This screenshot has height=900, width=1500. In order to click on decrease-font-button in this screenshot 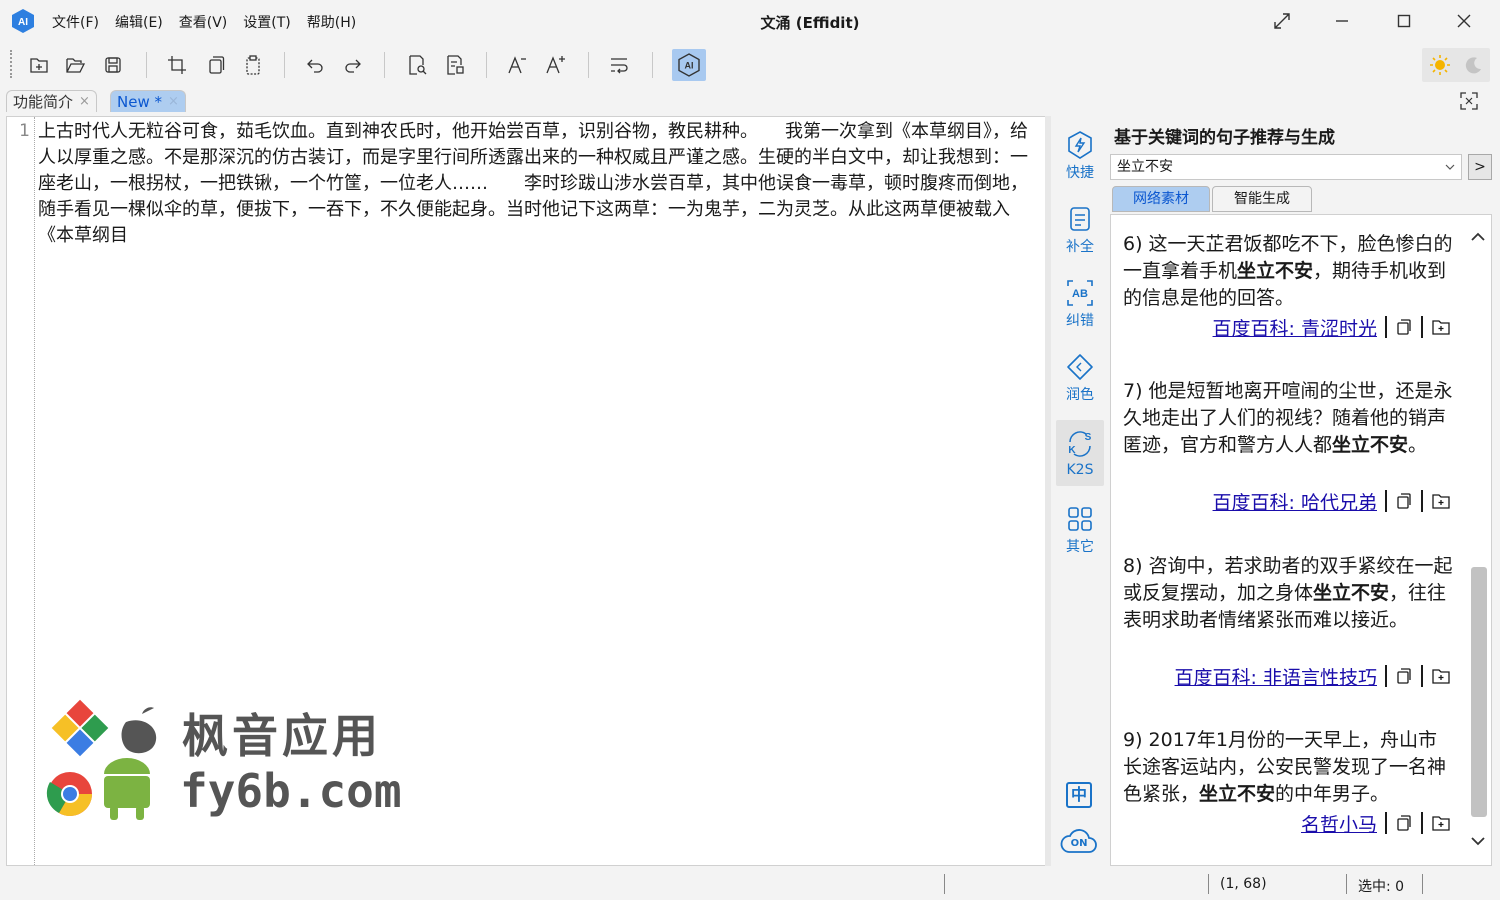, I will do `click(517, 65)`.